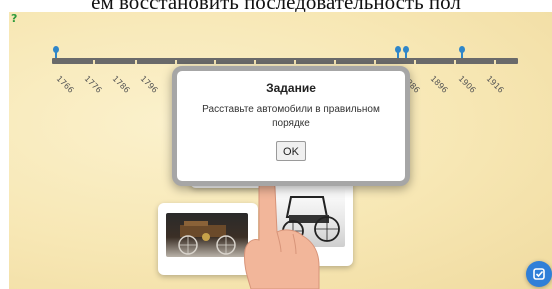 This screenshot has height=289, width=552. I want to click on car-photo, so click(207, 235).